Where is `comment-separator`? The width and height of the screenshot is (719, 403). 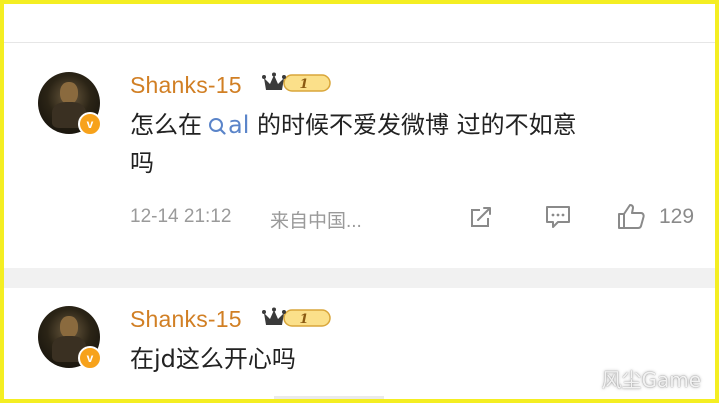 comment-separator is located at coordinates (359, 278).